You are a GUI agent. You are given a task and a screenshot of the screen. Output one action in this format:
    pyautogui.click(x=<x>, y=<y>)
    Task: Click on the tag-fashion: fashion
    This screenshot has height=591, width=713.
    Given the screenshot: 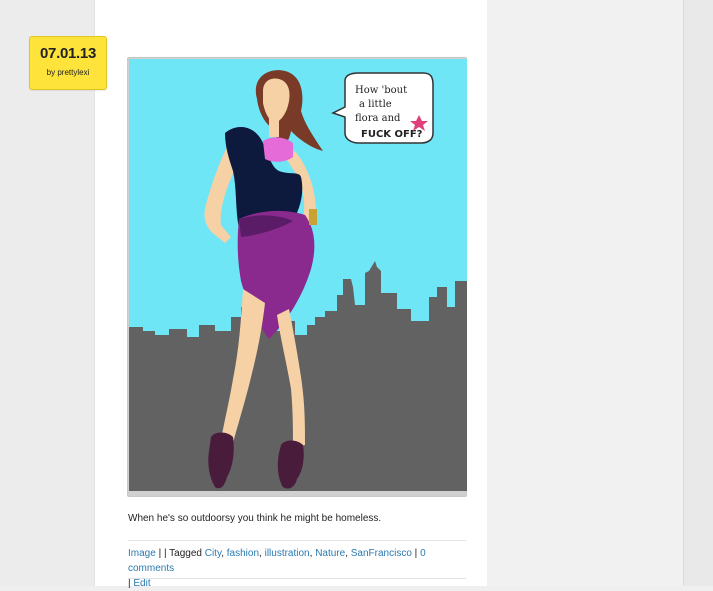 What is the action you would take?
    pyautogui.click(x=243, y=553)
    